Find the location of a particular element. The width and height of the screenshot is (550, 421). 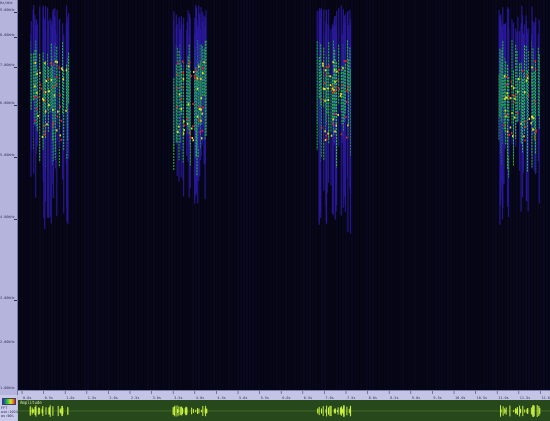

freq-tick-label: 6.00kHz is located at coordinates (7, 103).